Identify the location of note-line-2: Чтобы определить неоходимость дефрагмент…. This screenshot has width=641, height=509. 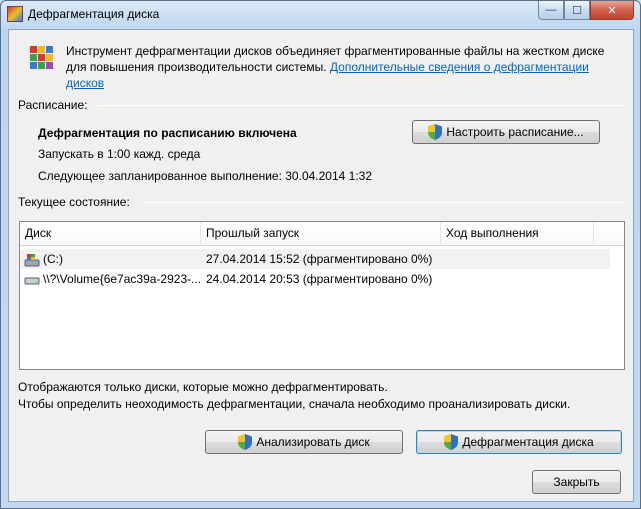
(294, 404).